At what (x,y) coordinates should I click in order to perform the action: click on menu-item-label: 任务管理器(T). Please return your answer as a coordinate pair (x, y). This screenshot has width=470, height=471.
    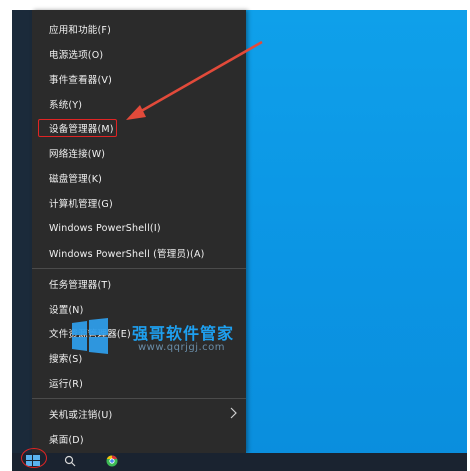
    Looking at the image, I should click on (80, 285).